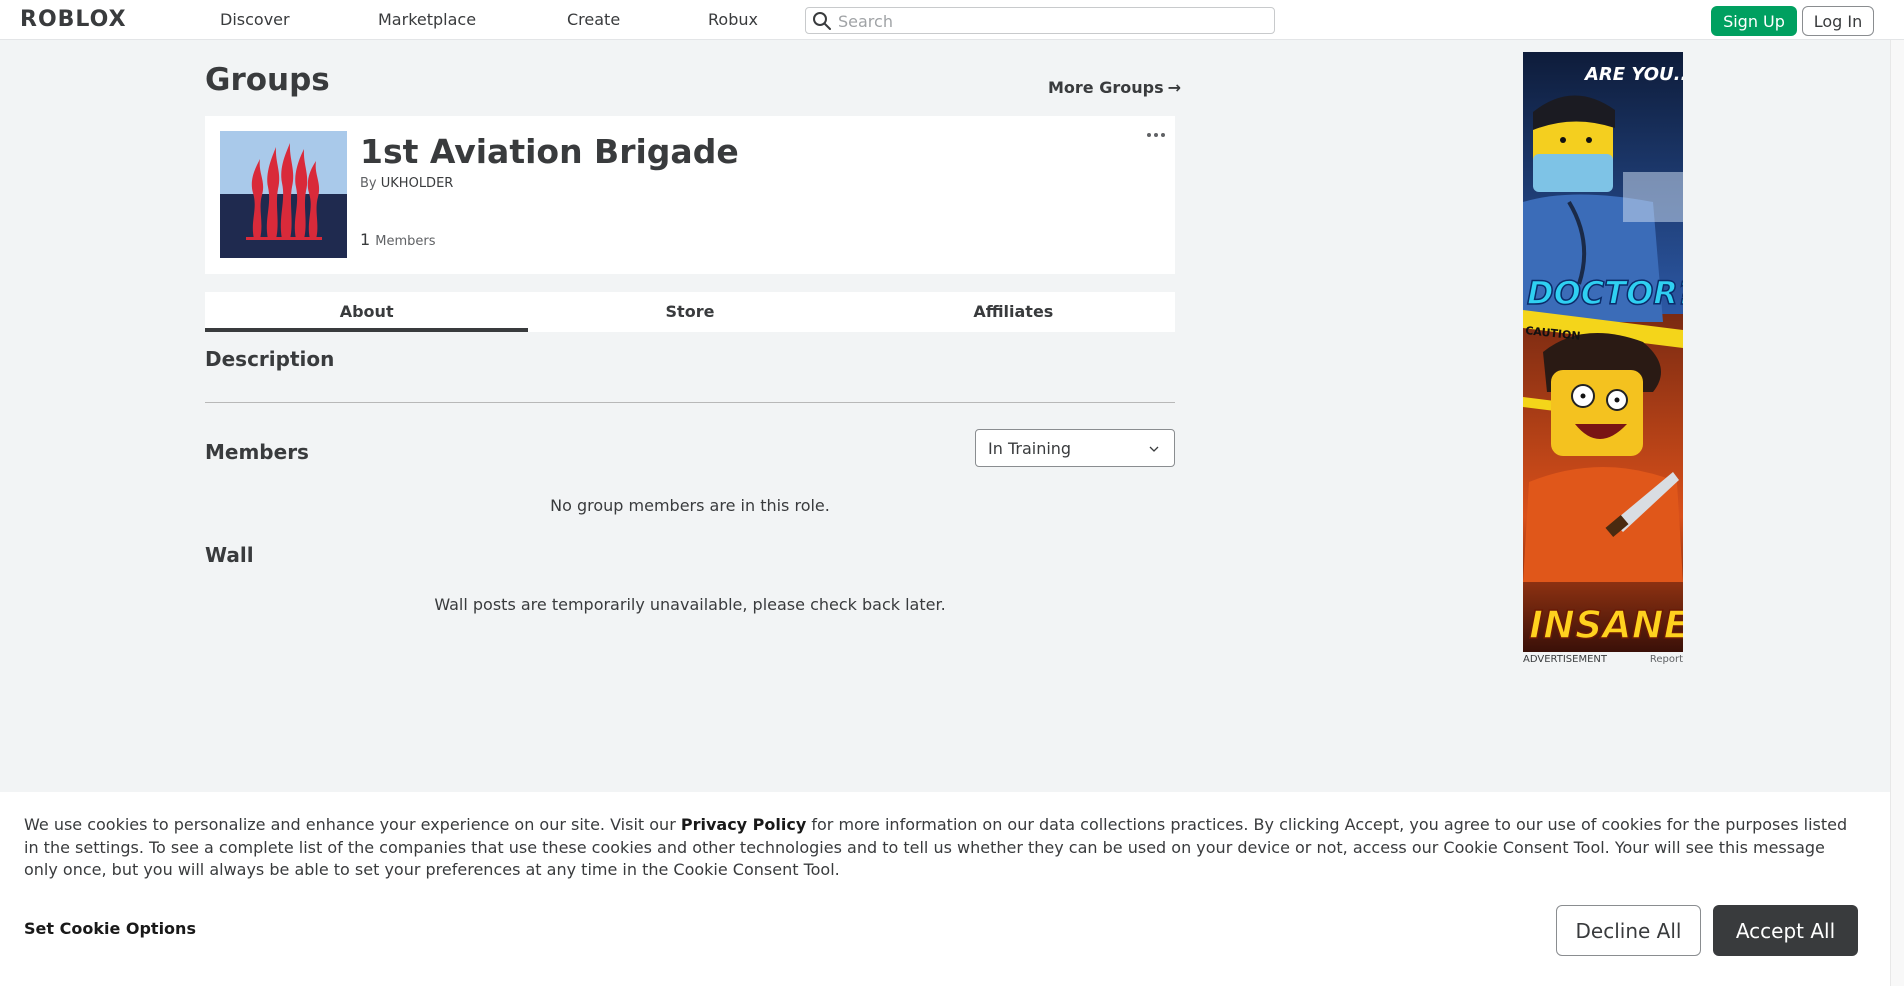 This screenshot has height=986, width=1904. What do you see at coordinates (1666, 659) in the screenshot?
I see `ad-report-link: Report` at bounding box center [1666, 659].